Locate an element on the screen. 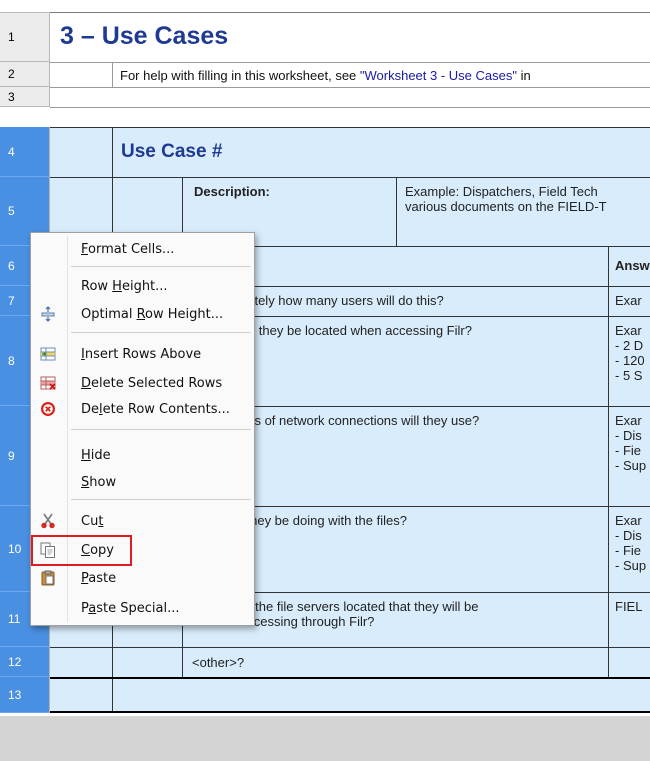  menu-item-label: Delete Selected Rows is located at coordinates (152, 383).